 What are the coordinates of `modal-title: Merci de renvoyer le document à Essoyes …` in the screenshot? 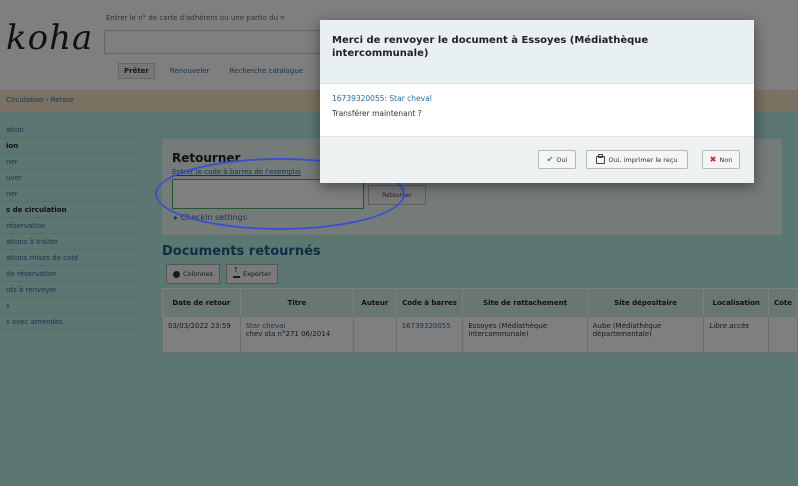 It's located at (490, 47).